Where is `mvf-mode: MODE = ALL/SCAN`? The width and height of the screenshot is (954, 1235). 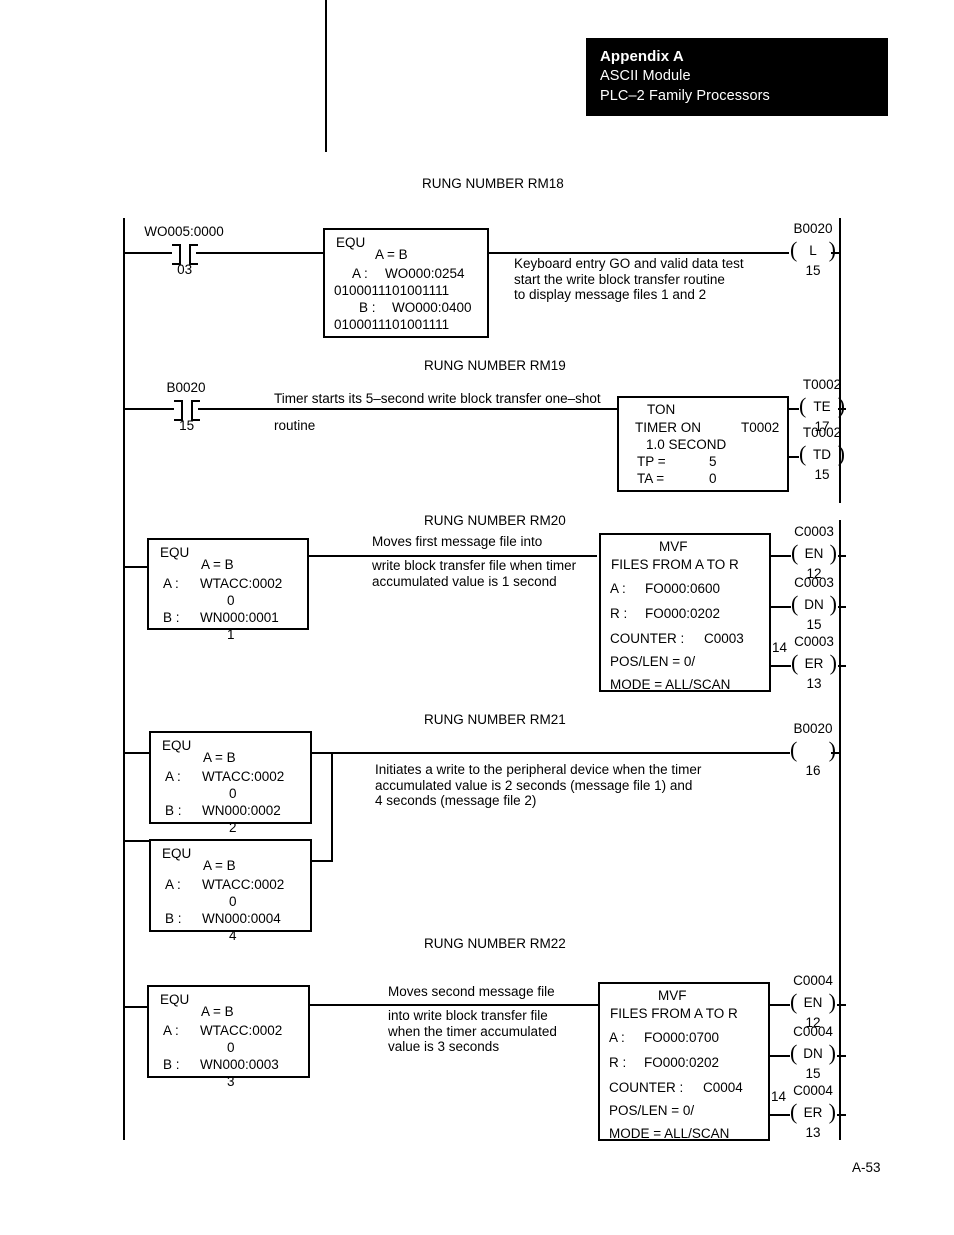 mvf-mode: MODE = ALL/SCAN is located at coordinates (670, 684).